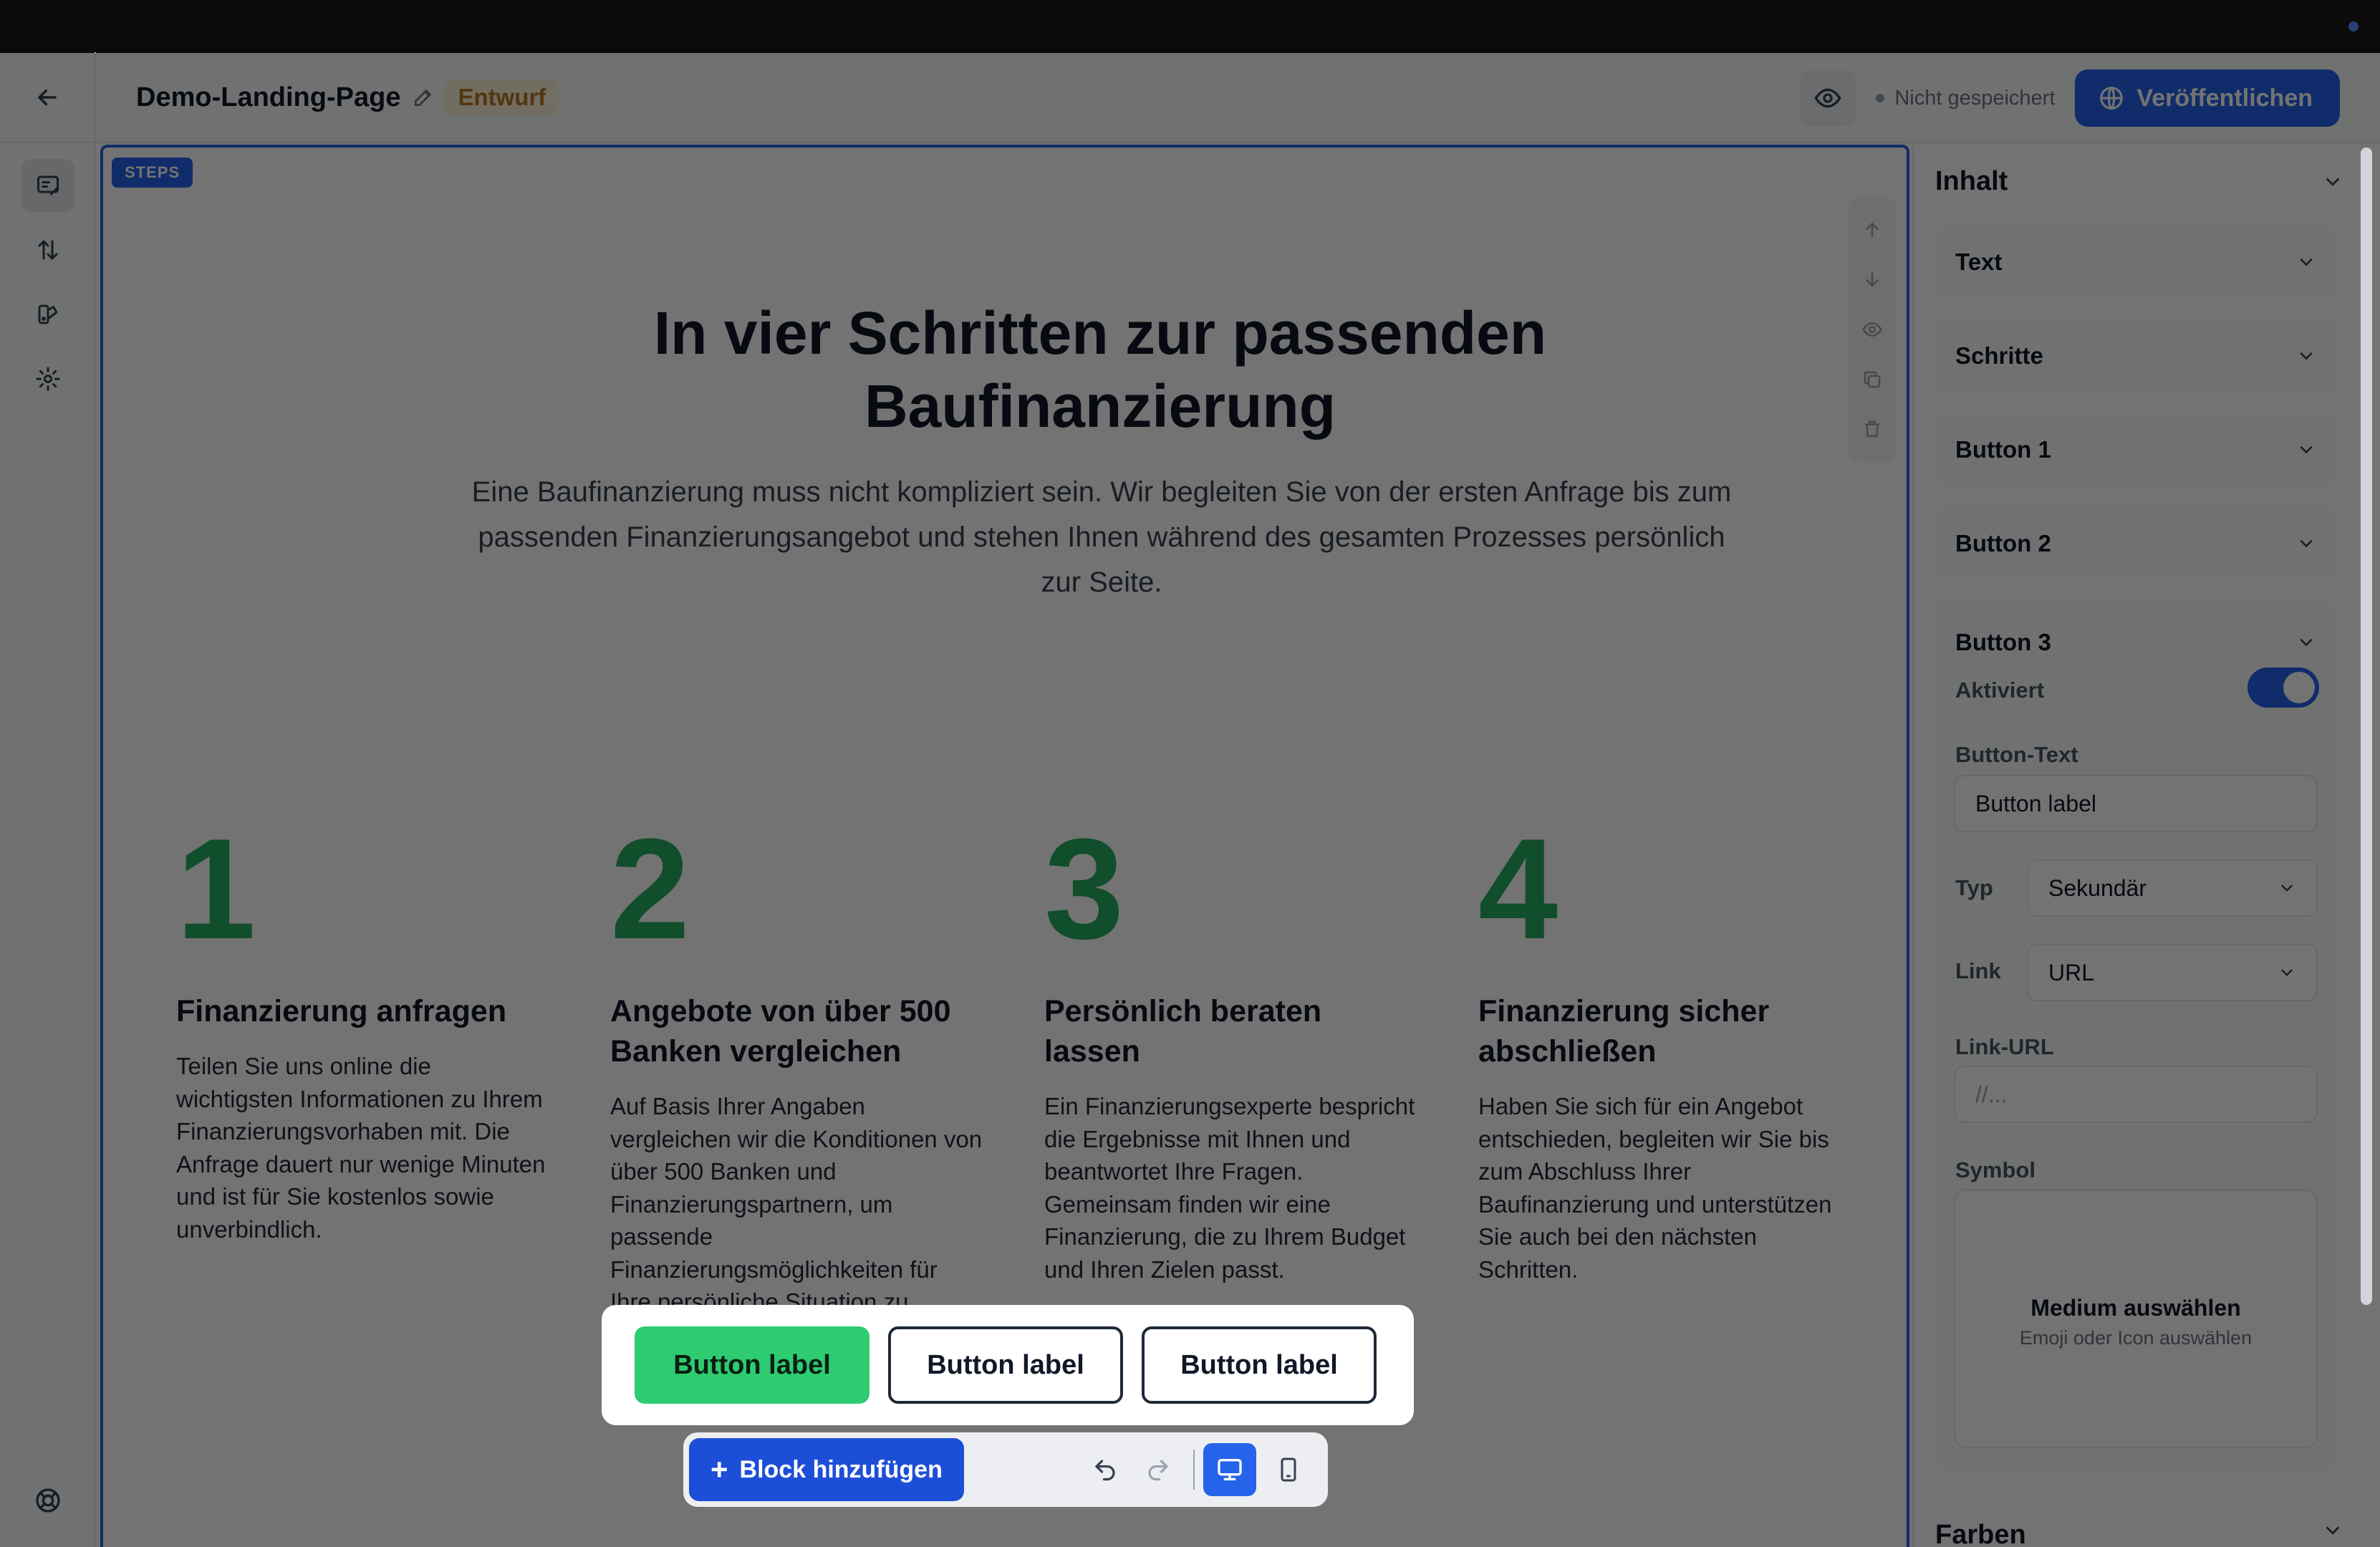 The height and width of the screenshot is (1547, 2380). I want to click on accordion-steps: Schritte, so click(2136, 356).